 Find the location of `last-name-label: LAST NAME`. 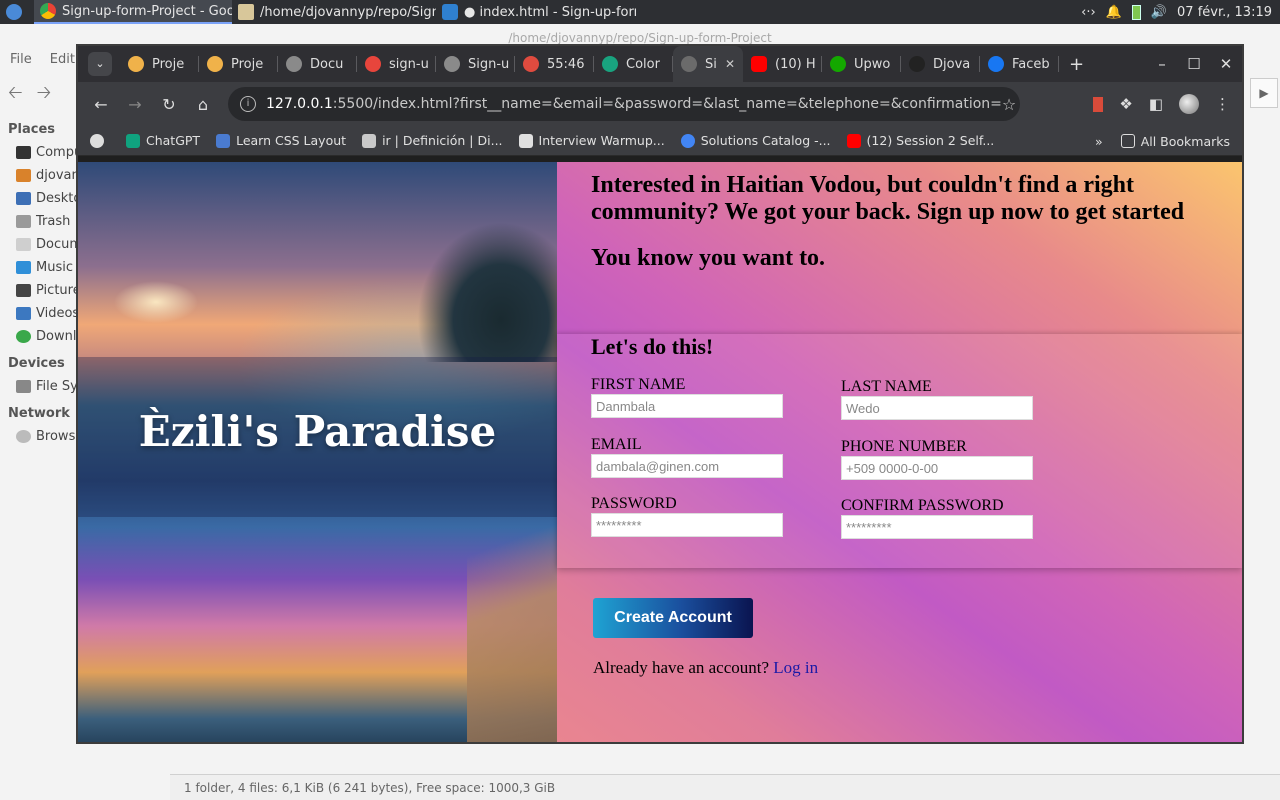

last-name-label: LAST NAME is located at coordinates (886, 386).